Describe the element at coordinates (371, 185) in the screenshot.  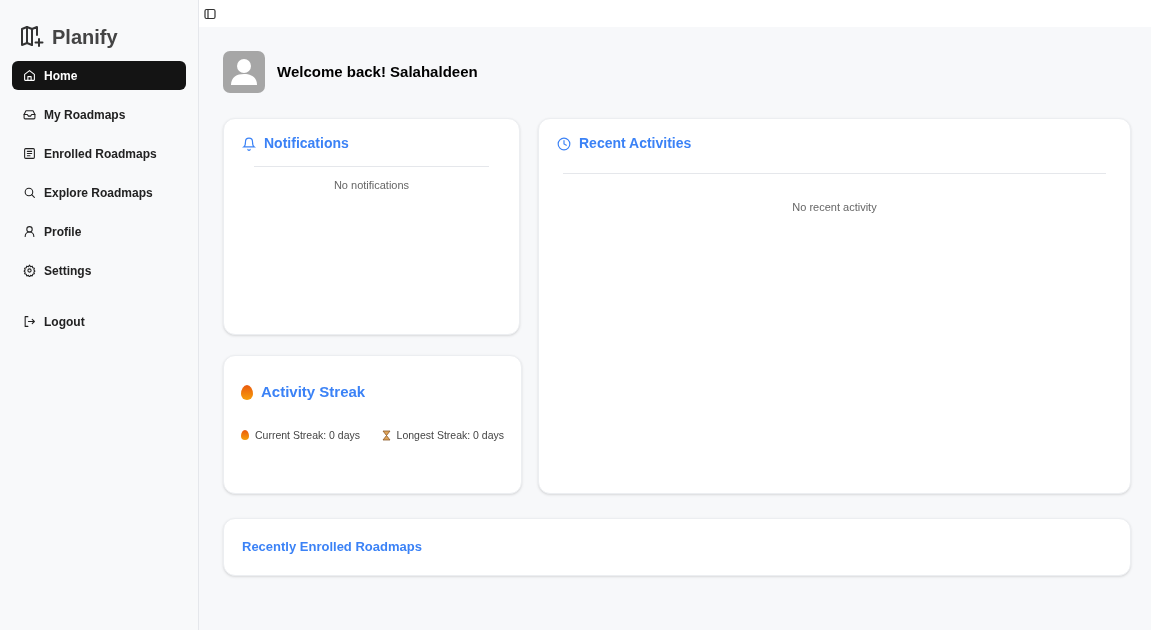
I see `empty-message: No notifications` at that location.